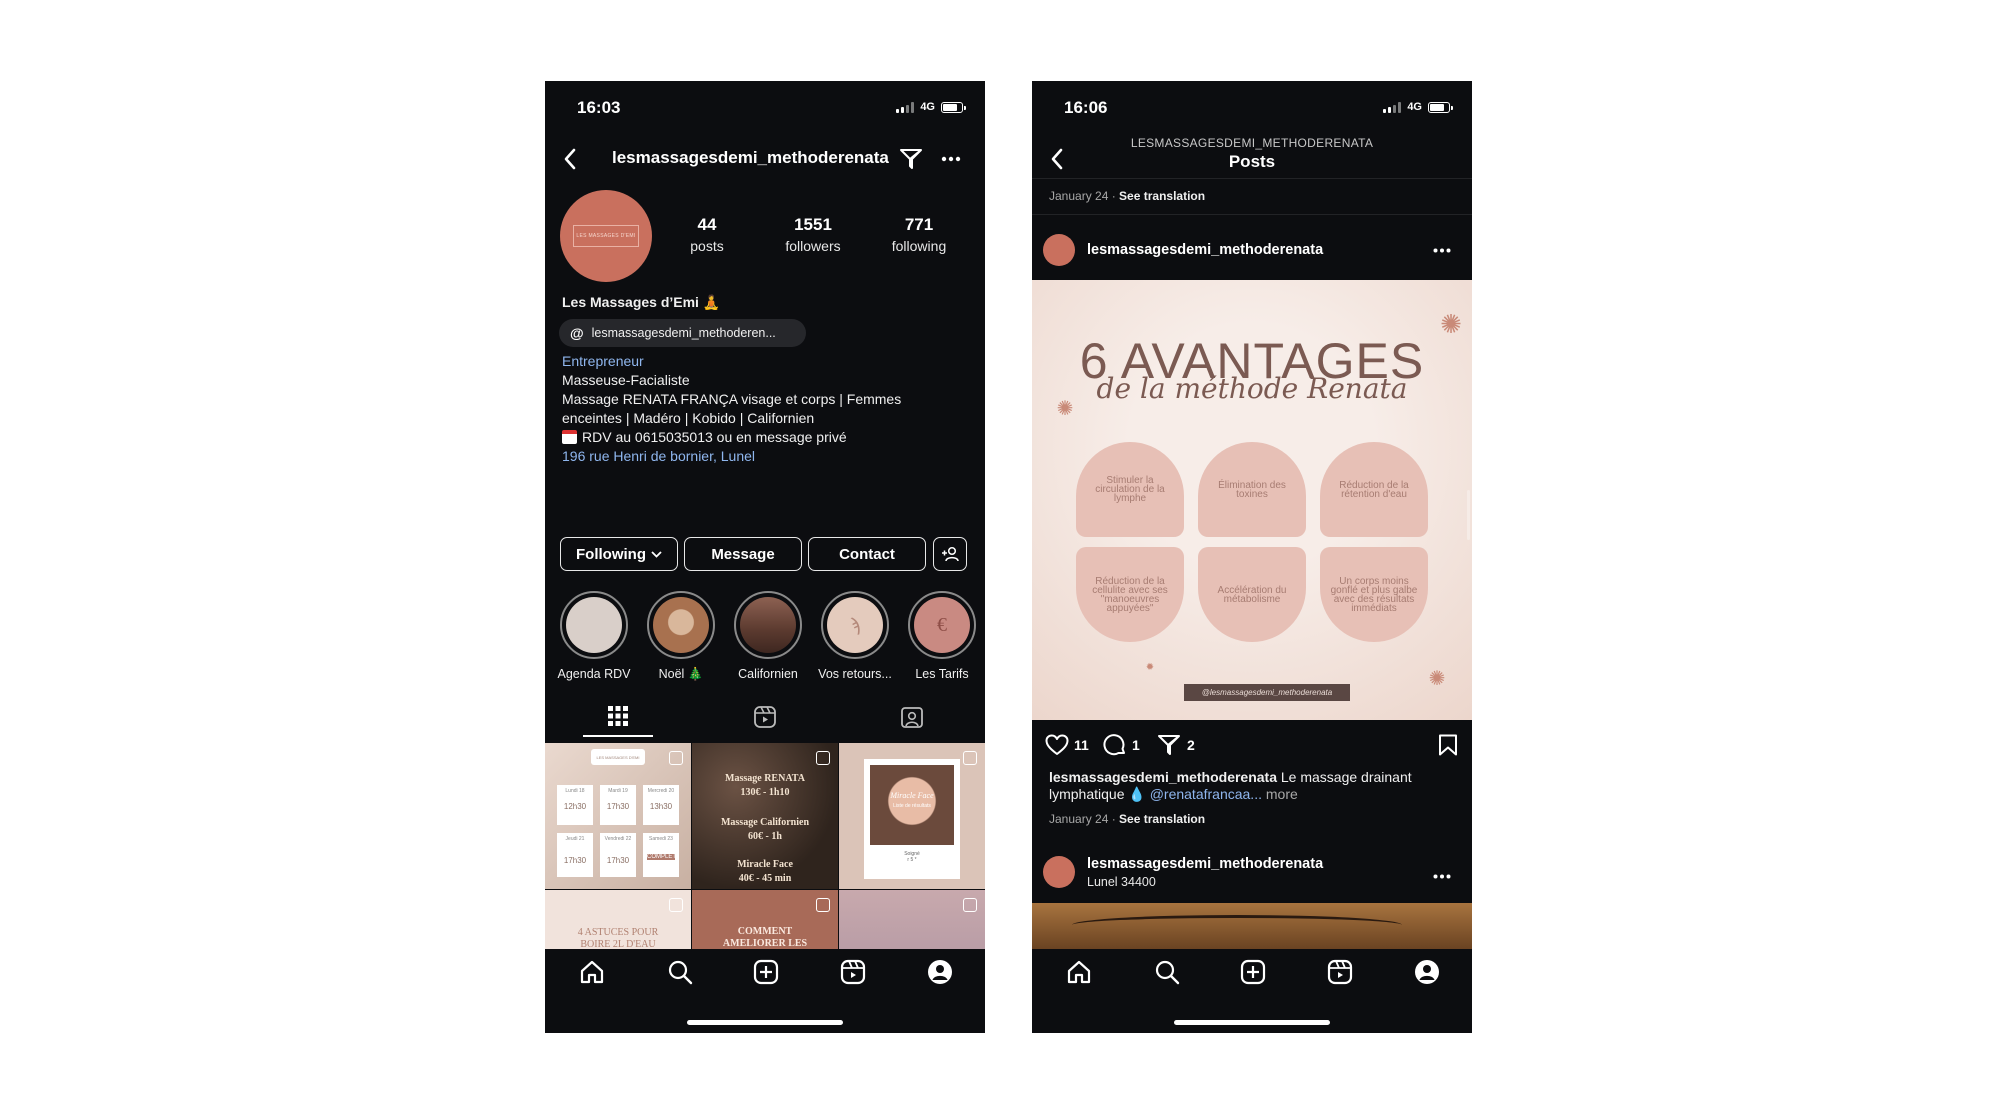 The image size is (2000, 1100). I want to click on comment-icon, so click(1115, 745).